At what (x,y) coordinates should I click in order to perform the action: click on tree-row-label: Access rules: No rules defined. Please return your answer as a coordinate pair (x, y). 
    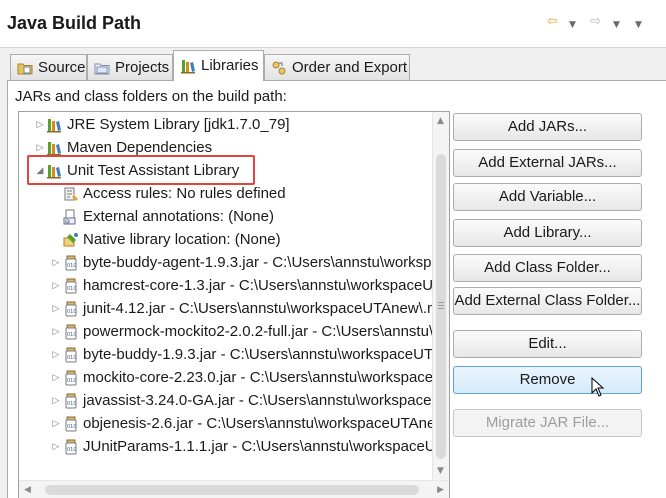
    Looking at the image, I should click on (184, 193).